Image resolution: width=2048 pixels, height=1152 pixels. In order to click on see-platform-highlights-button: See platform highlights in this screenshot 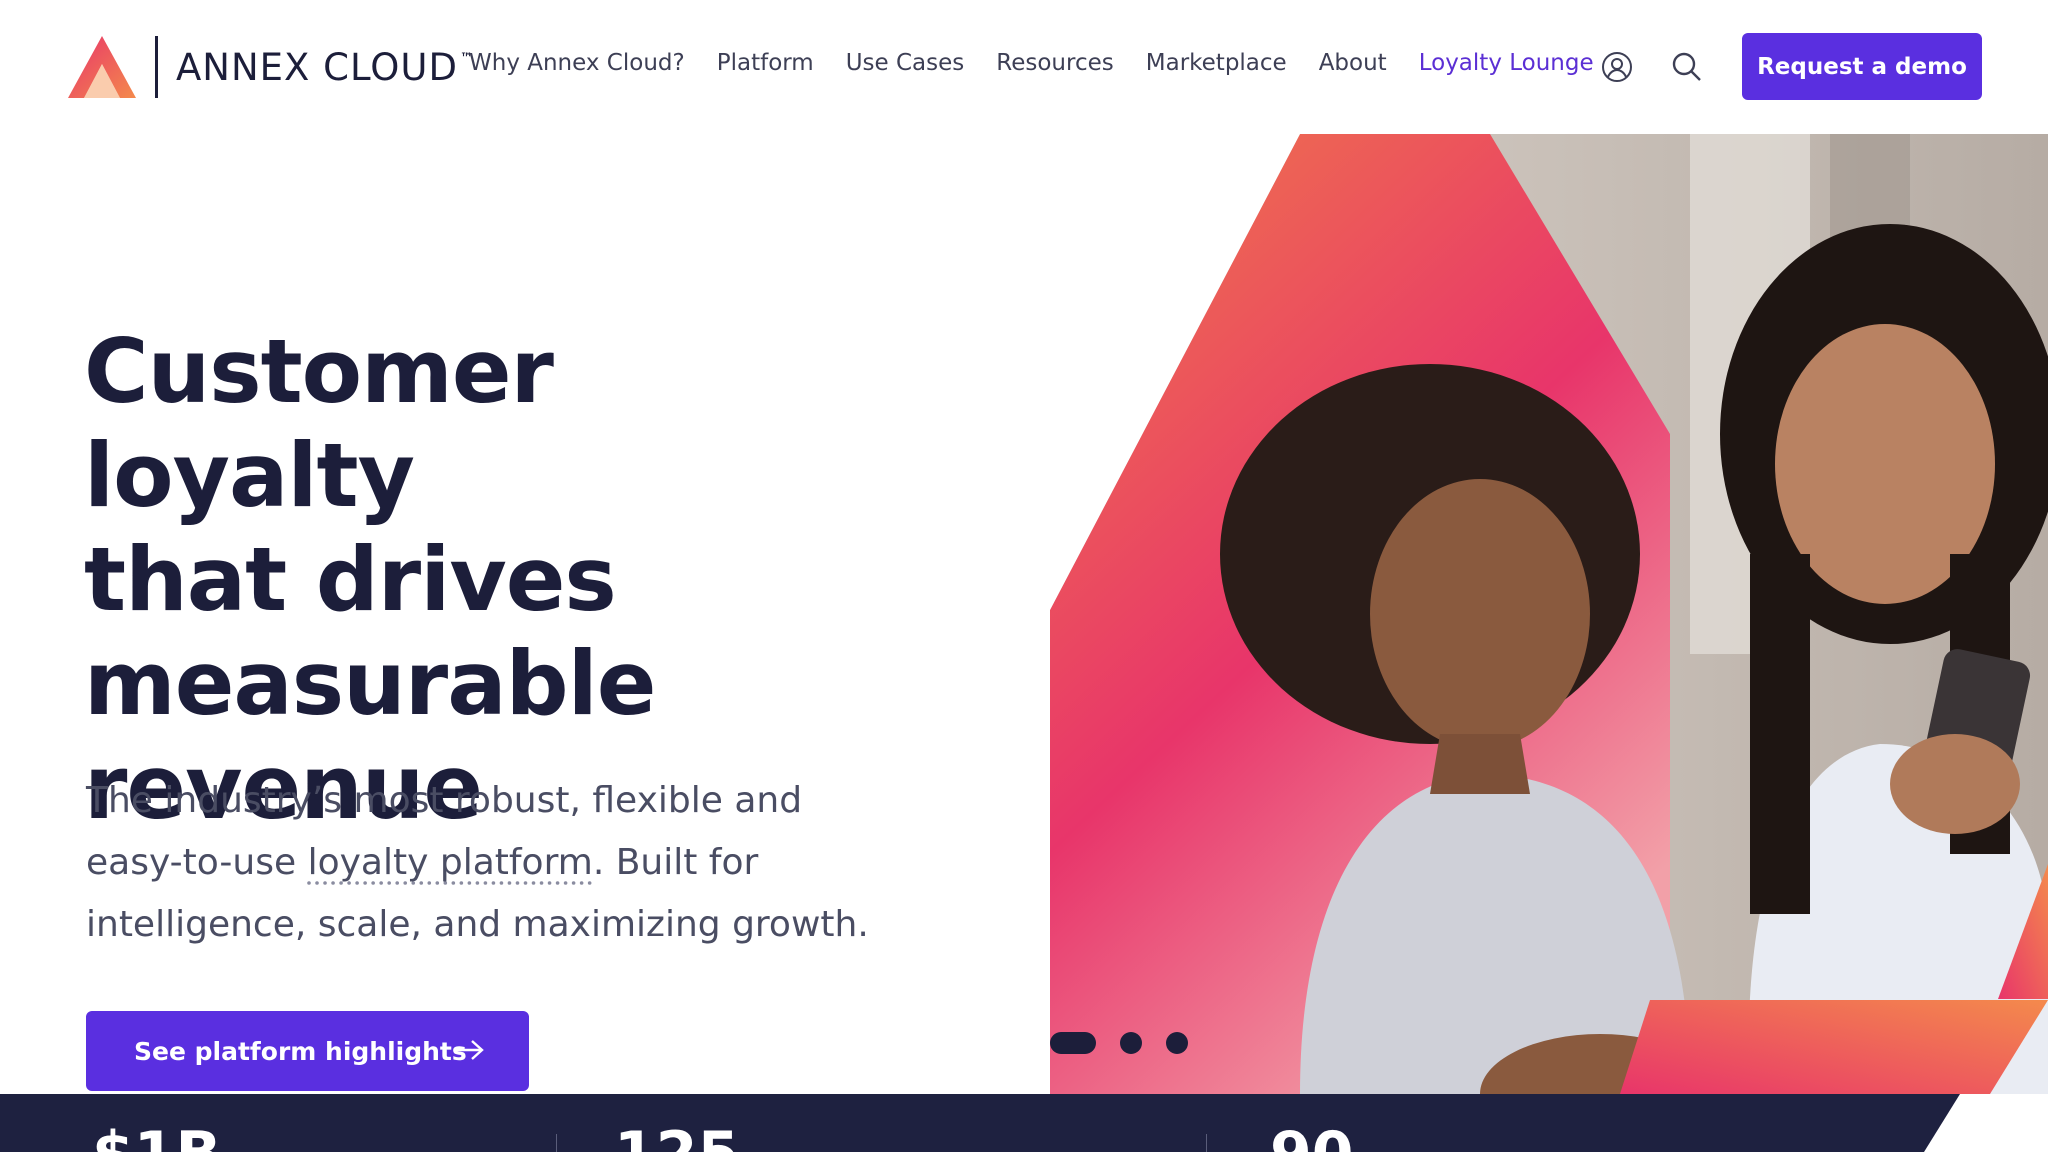, I will do `click(307, 1051)`.